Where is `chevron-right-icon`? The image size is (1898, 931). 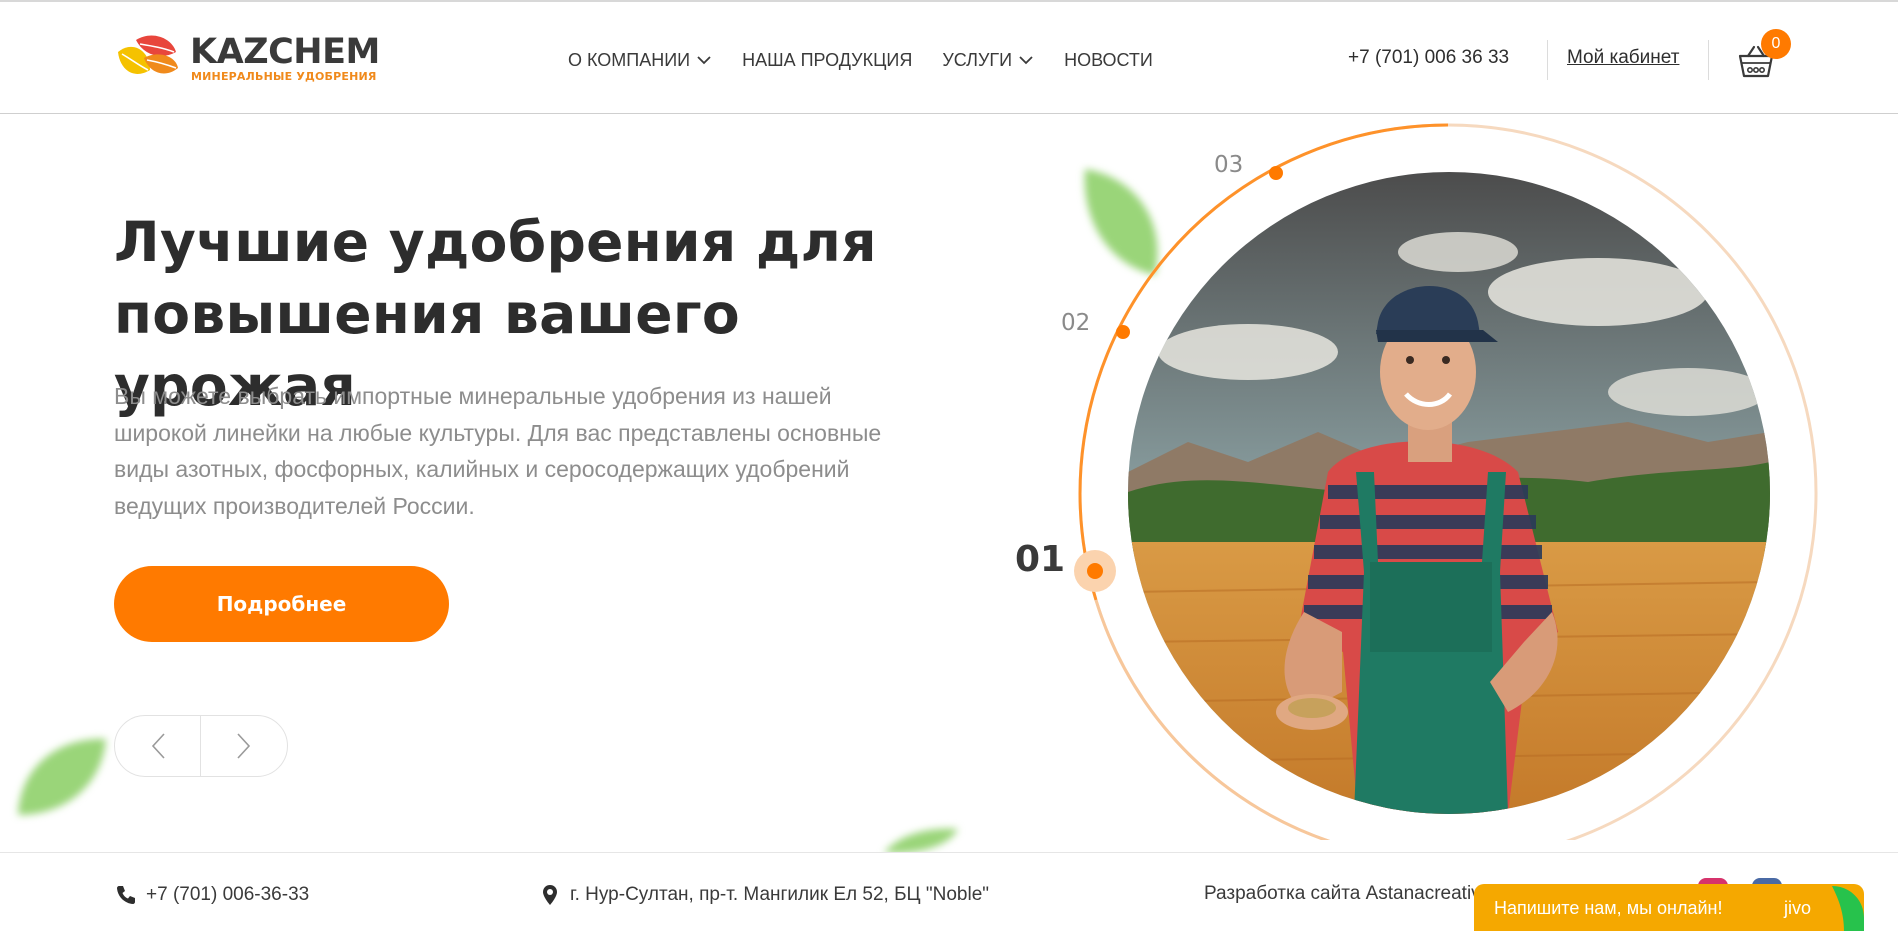 chevron-right-icon is located at coordinates (244, 746).